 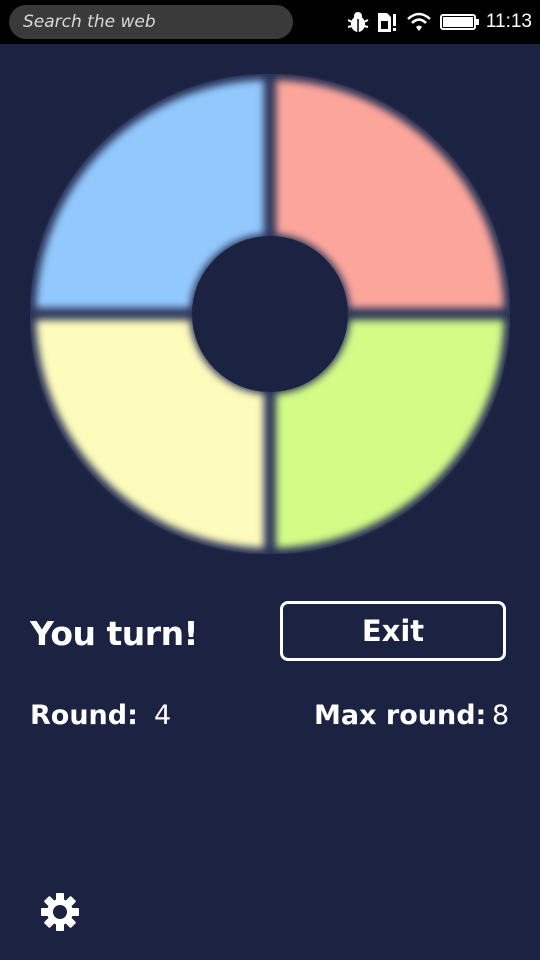 I want to click on battery-icon, so click(x=459, y=22).